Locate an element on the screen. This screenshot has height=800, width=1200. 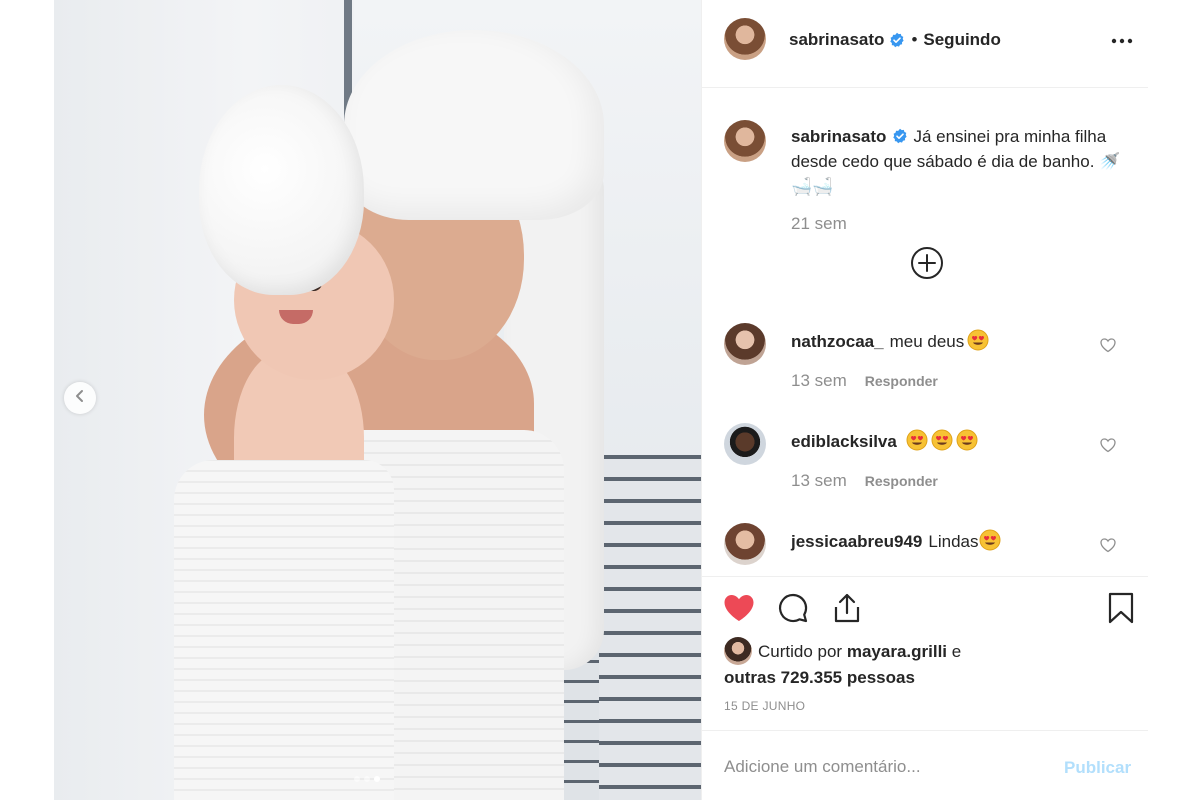
caption-username: sabrinasato is located at coordinates (838, 136).